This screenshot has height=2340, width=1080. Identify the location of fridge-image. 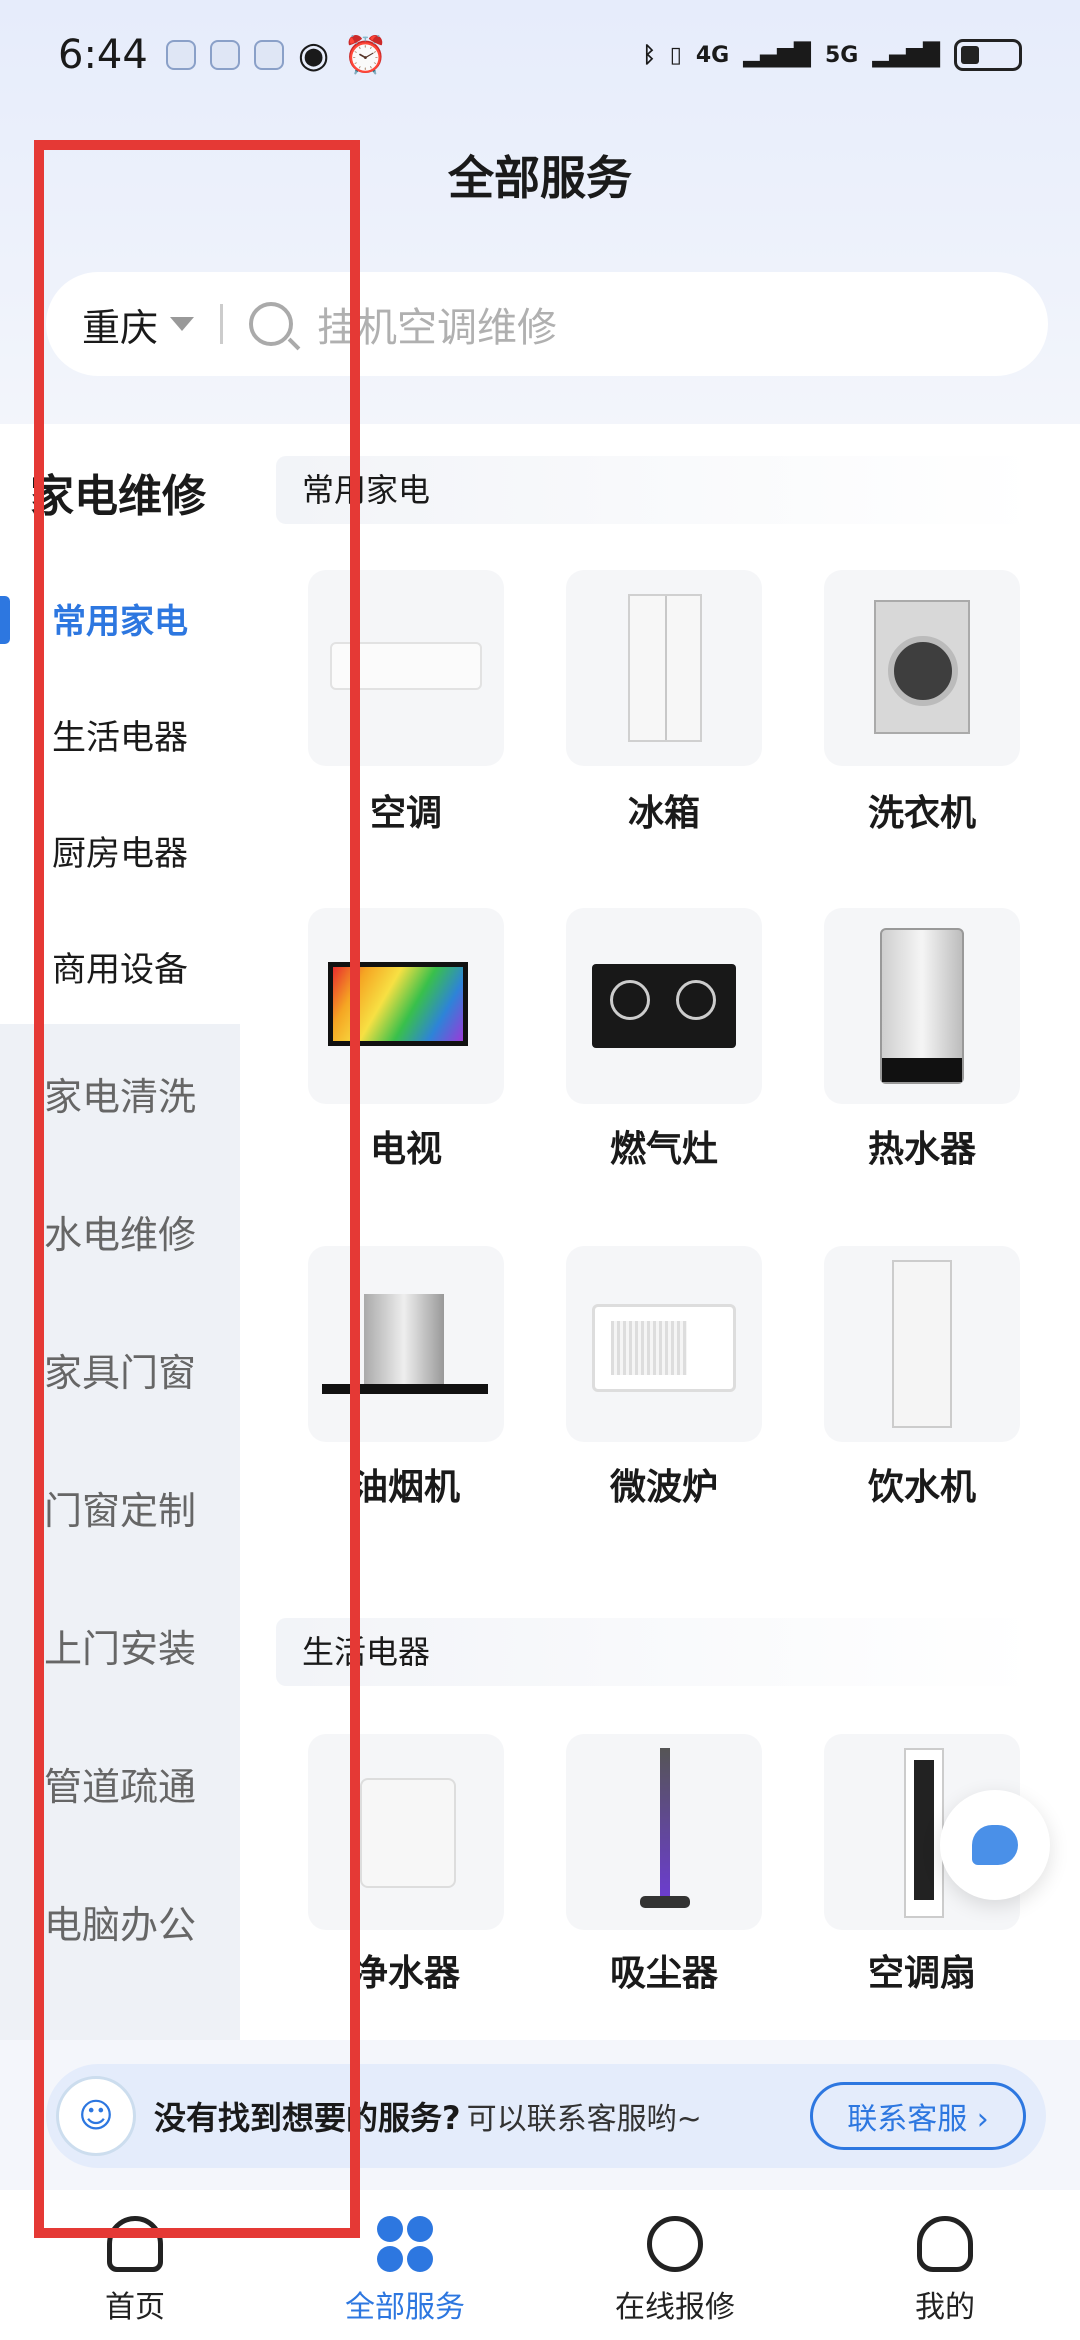
(665, 668).